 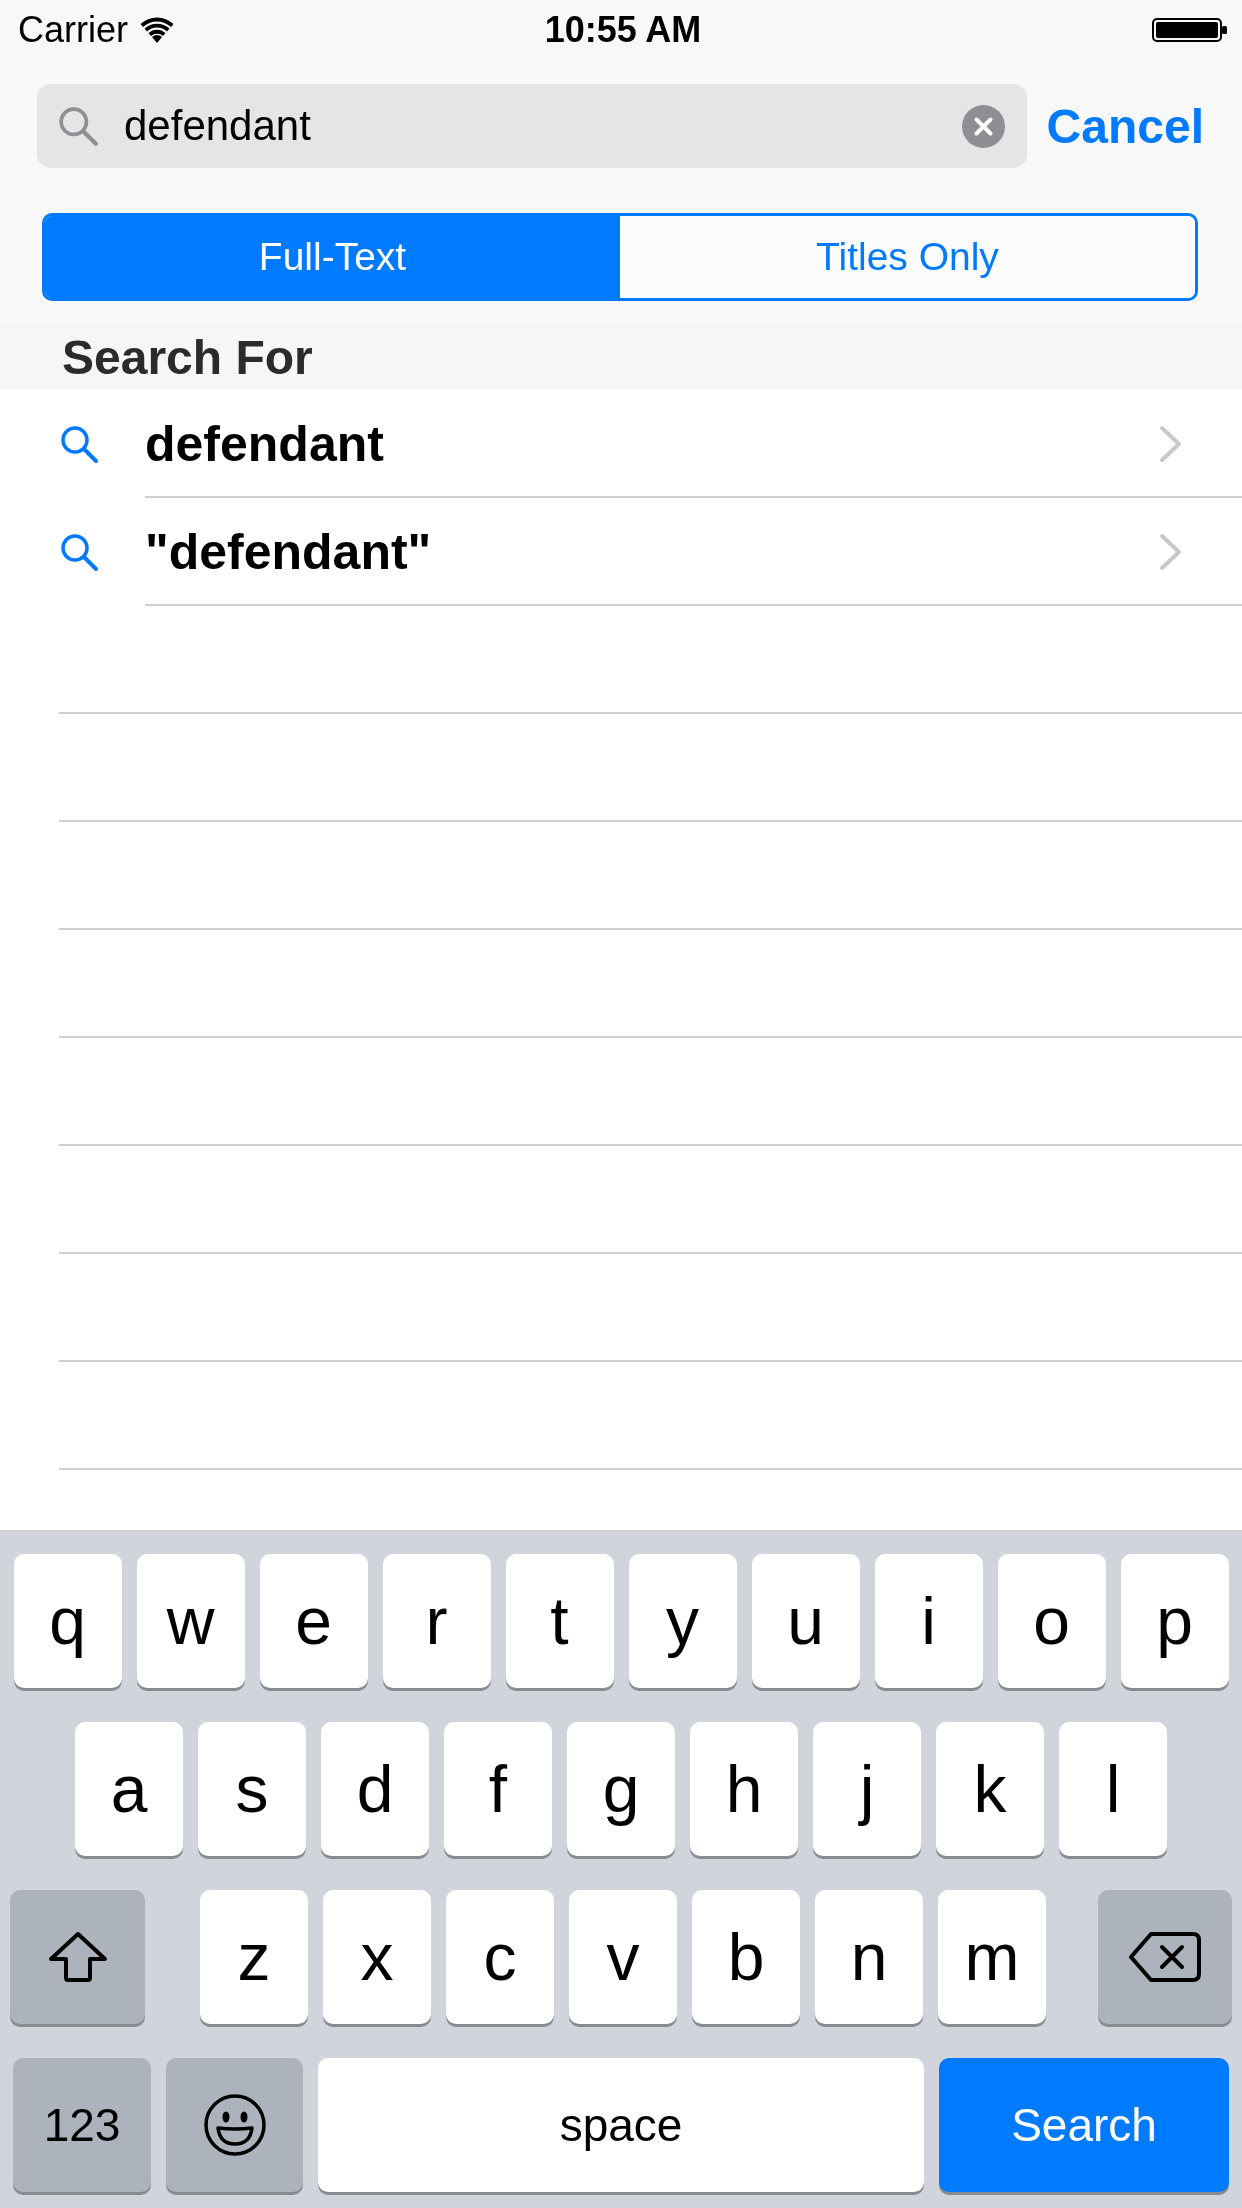 I want to click on battery-icon, so click(x=1190, y=30).